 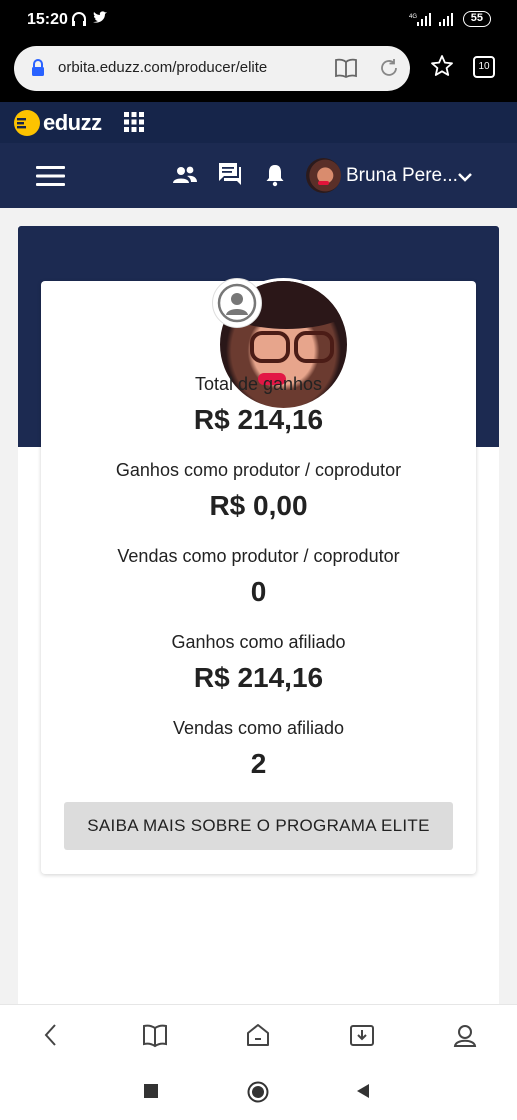 What do you see at coordinates (258, 591) in the screenshot?
I see `stat-value: 0` at bounding box center [258, 591].